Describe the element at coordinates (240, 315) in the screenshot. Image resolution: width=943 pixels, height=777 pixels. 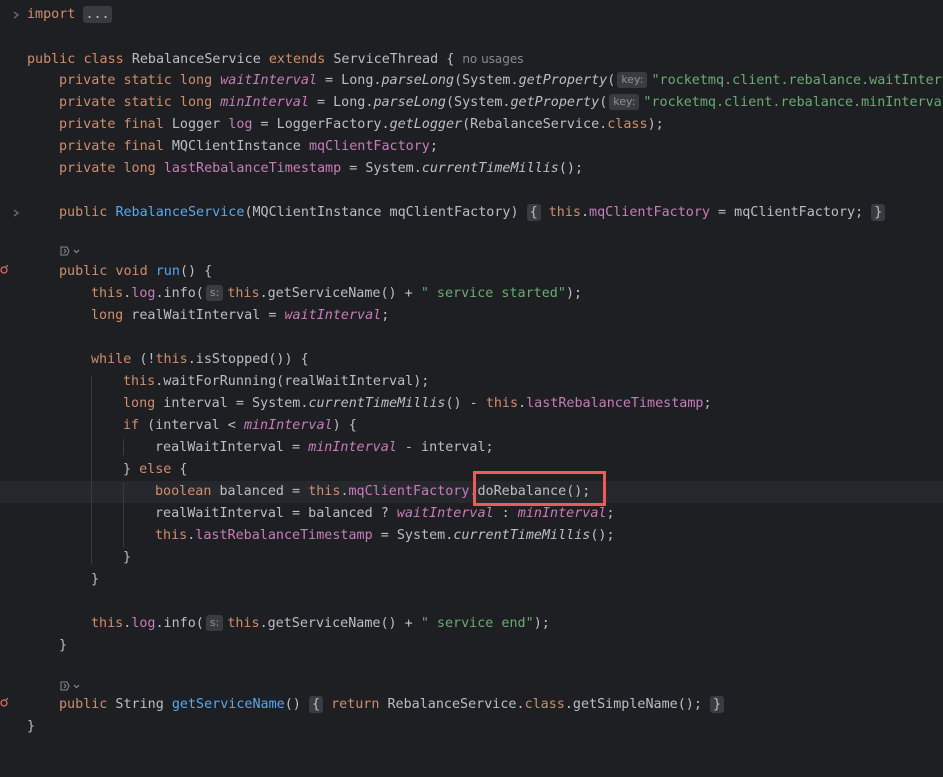
I see `code-line-real-wait: long realWaitInterval = waitInterval;` at that location.